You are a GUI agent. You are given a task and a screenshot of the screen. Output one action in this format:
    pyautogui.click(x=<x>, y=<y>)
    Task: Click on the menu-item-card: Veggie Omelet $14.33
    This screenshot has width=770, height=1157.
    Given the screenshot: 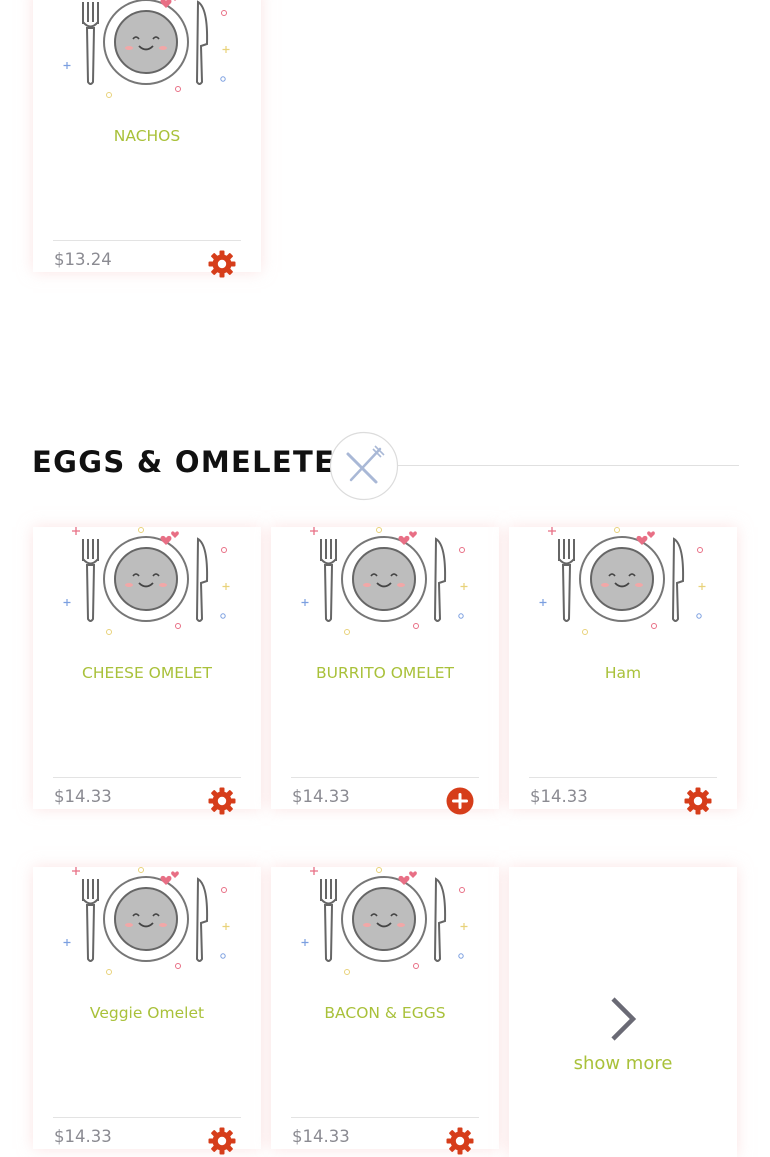 What is the action you would take?
    pyautogui.click(x=147, y=1011)
    